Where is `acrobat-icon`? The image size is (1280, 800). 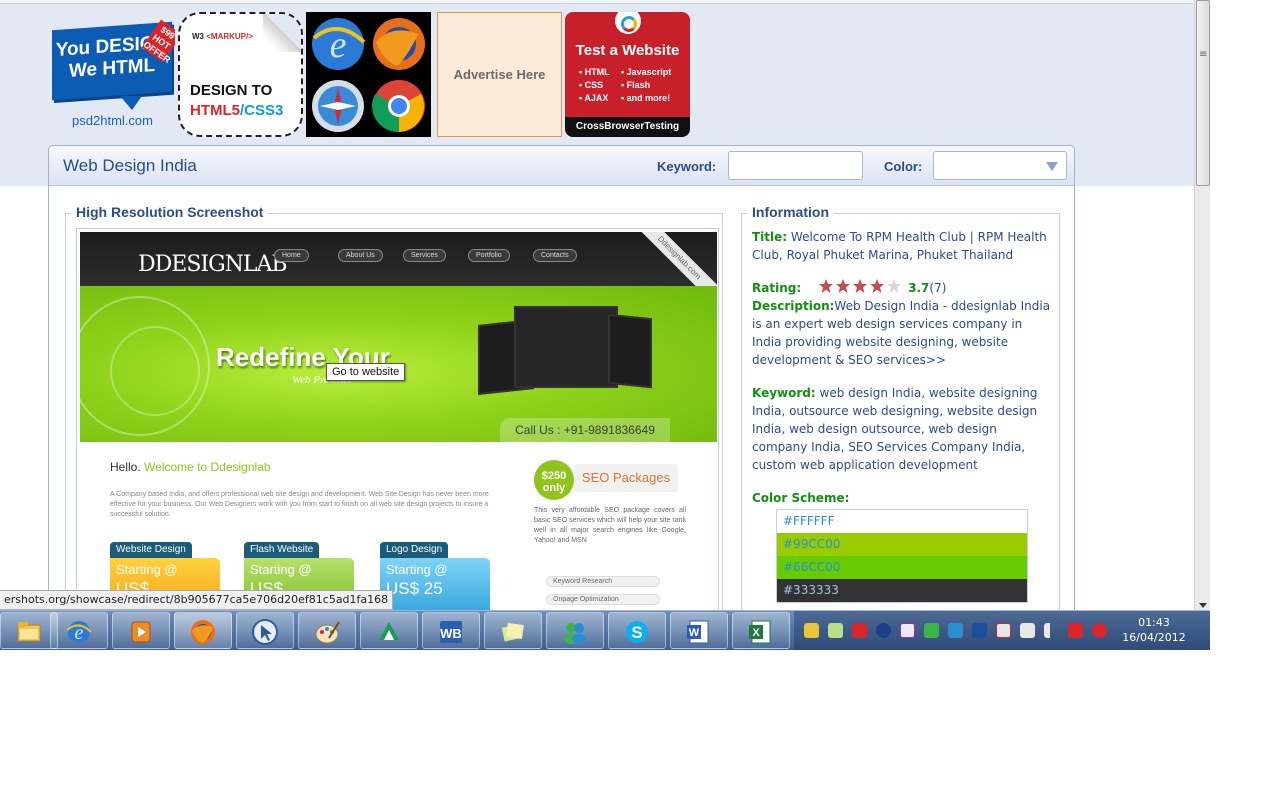
acrobat-icon is located at coordinates (859, 630).